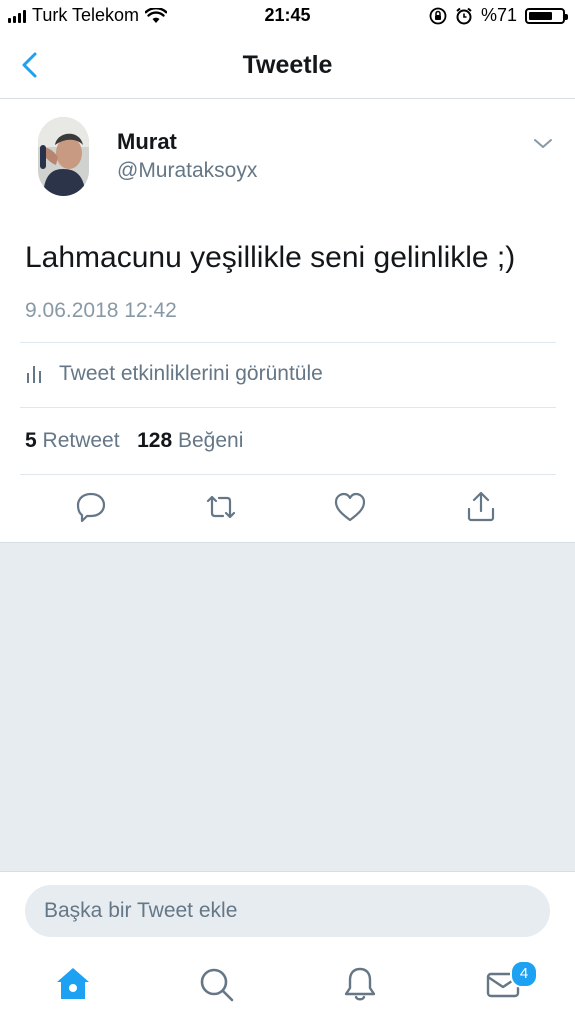  I want to click on avatar, so click(63, 156).